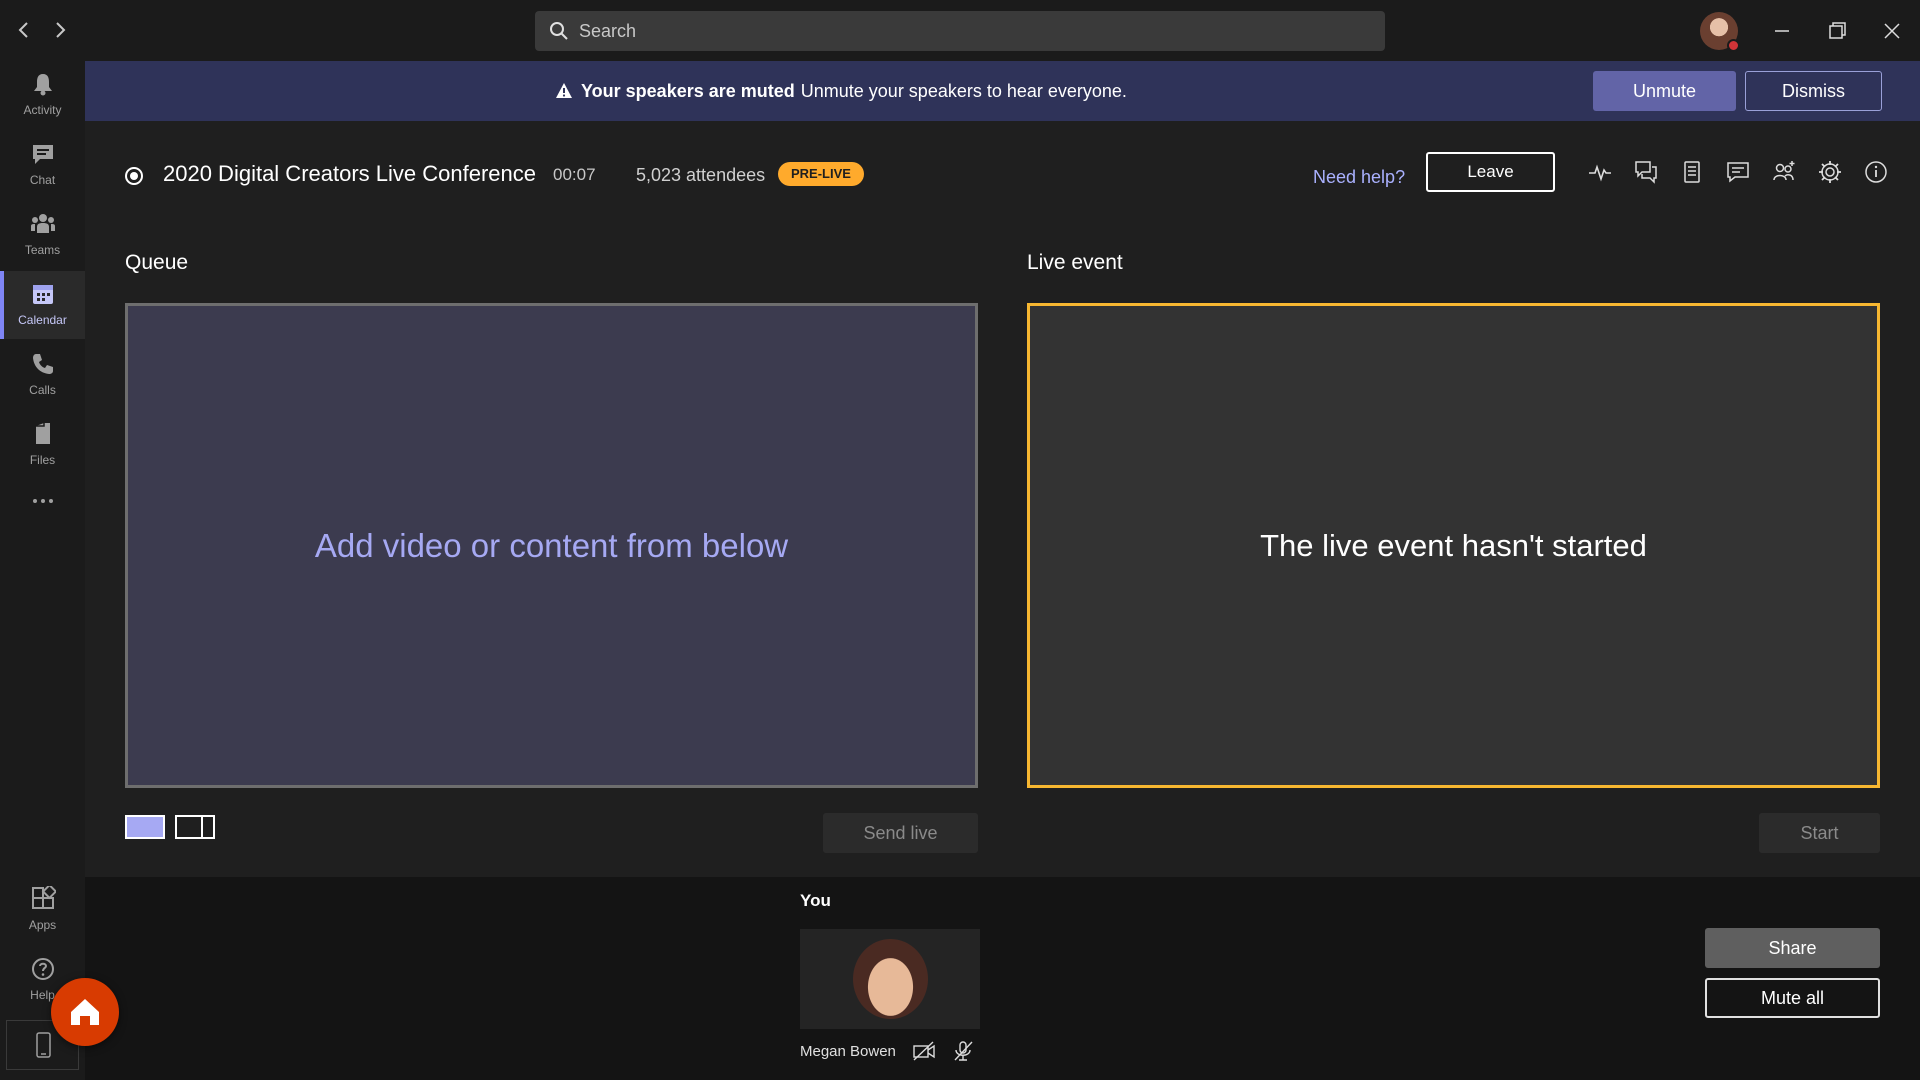 The width and height of the screenshot is (1920, 1080). I want to click on home-icon, so click(85, 1012).